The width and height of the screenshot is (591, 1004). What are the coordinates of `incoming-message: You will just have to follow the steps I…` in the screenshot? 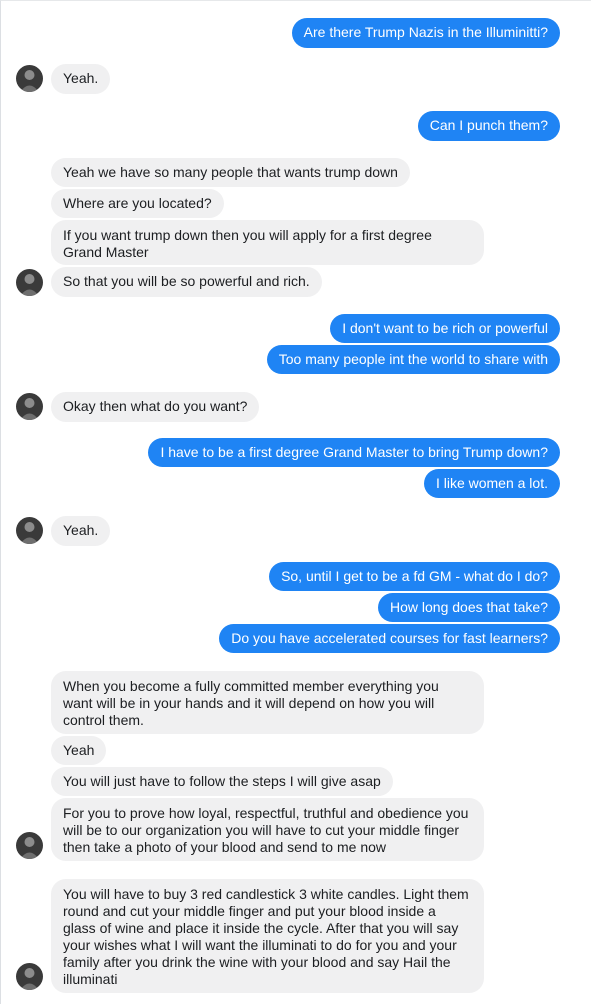 It's located at (222, 781).